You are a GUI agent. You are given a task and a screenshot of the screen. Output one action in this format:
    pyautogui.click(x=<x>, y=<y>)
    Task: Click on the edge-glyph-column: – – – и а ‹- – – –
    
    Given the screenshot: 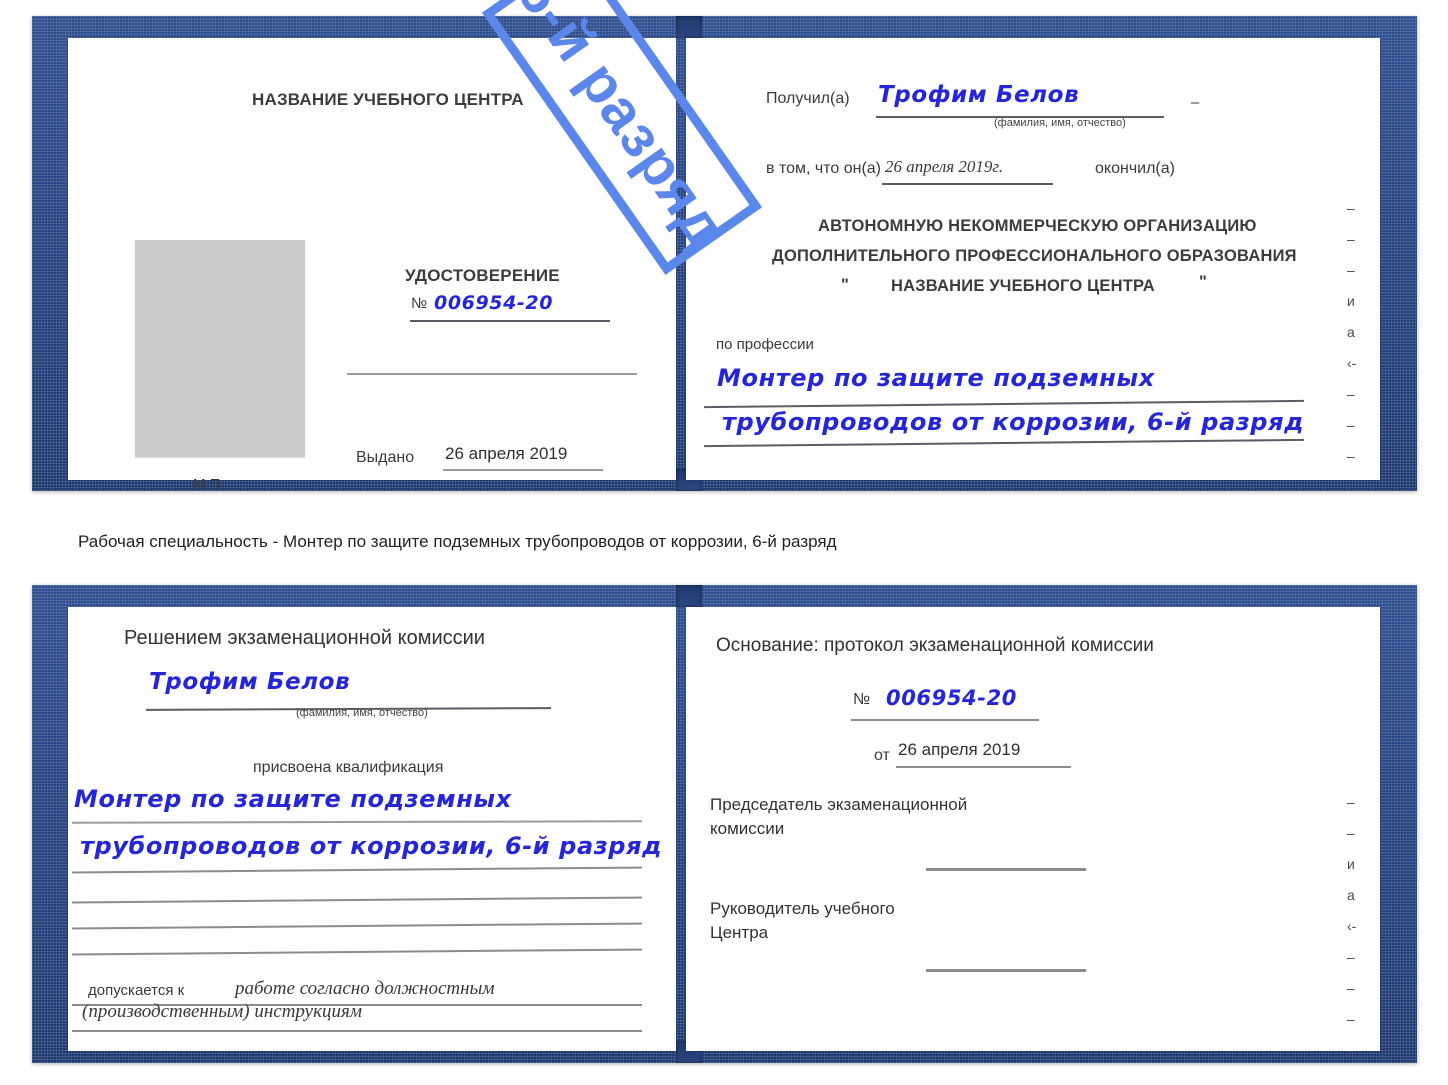 What is the action you would take?
    pyautogui.click(x=1351, y=332)
    